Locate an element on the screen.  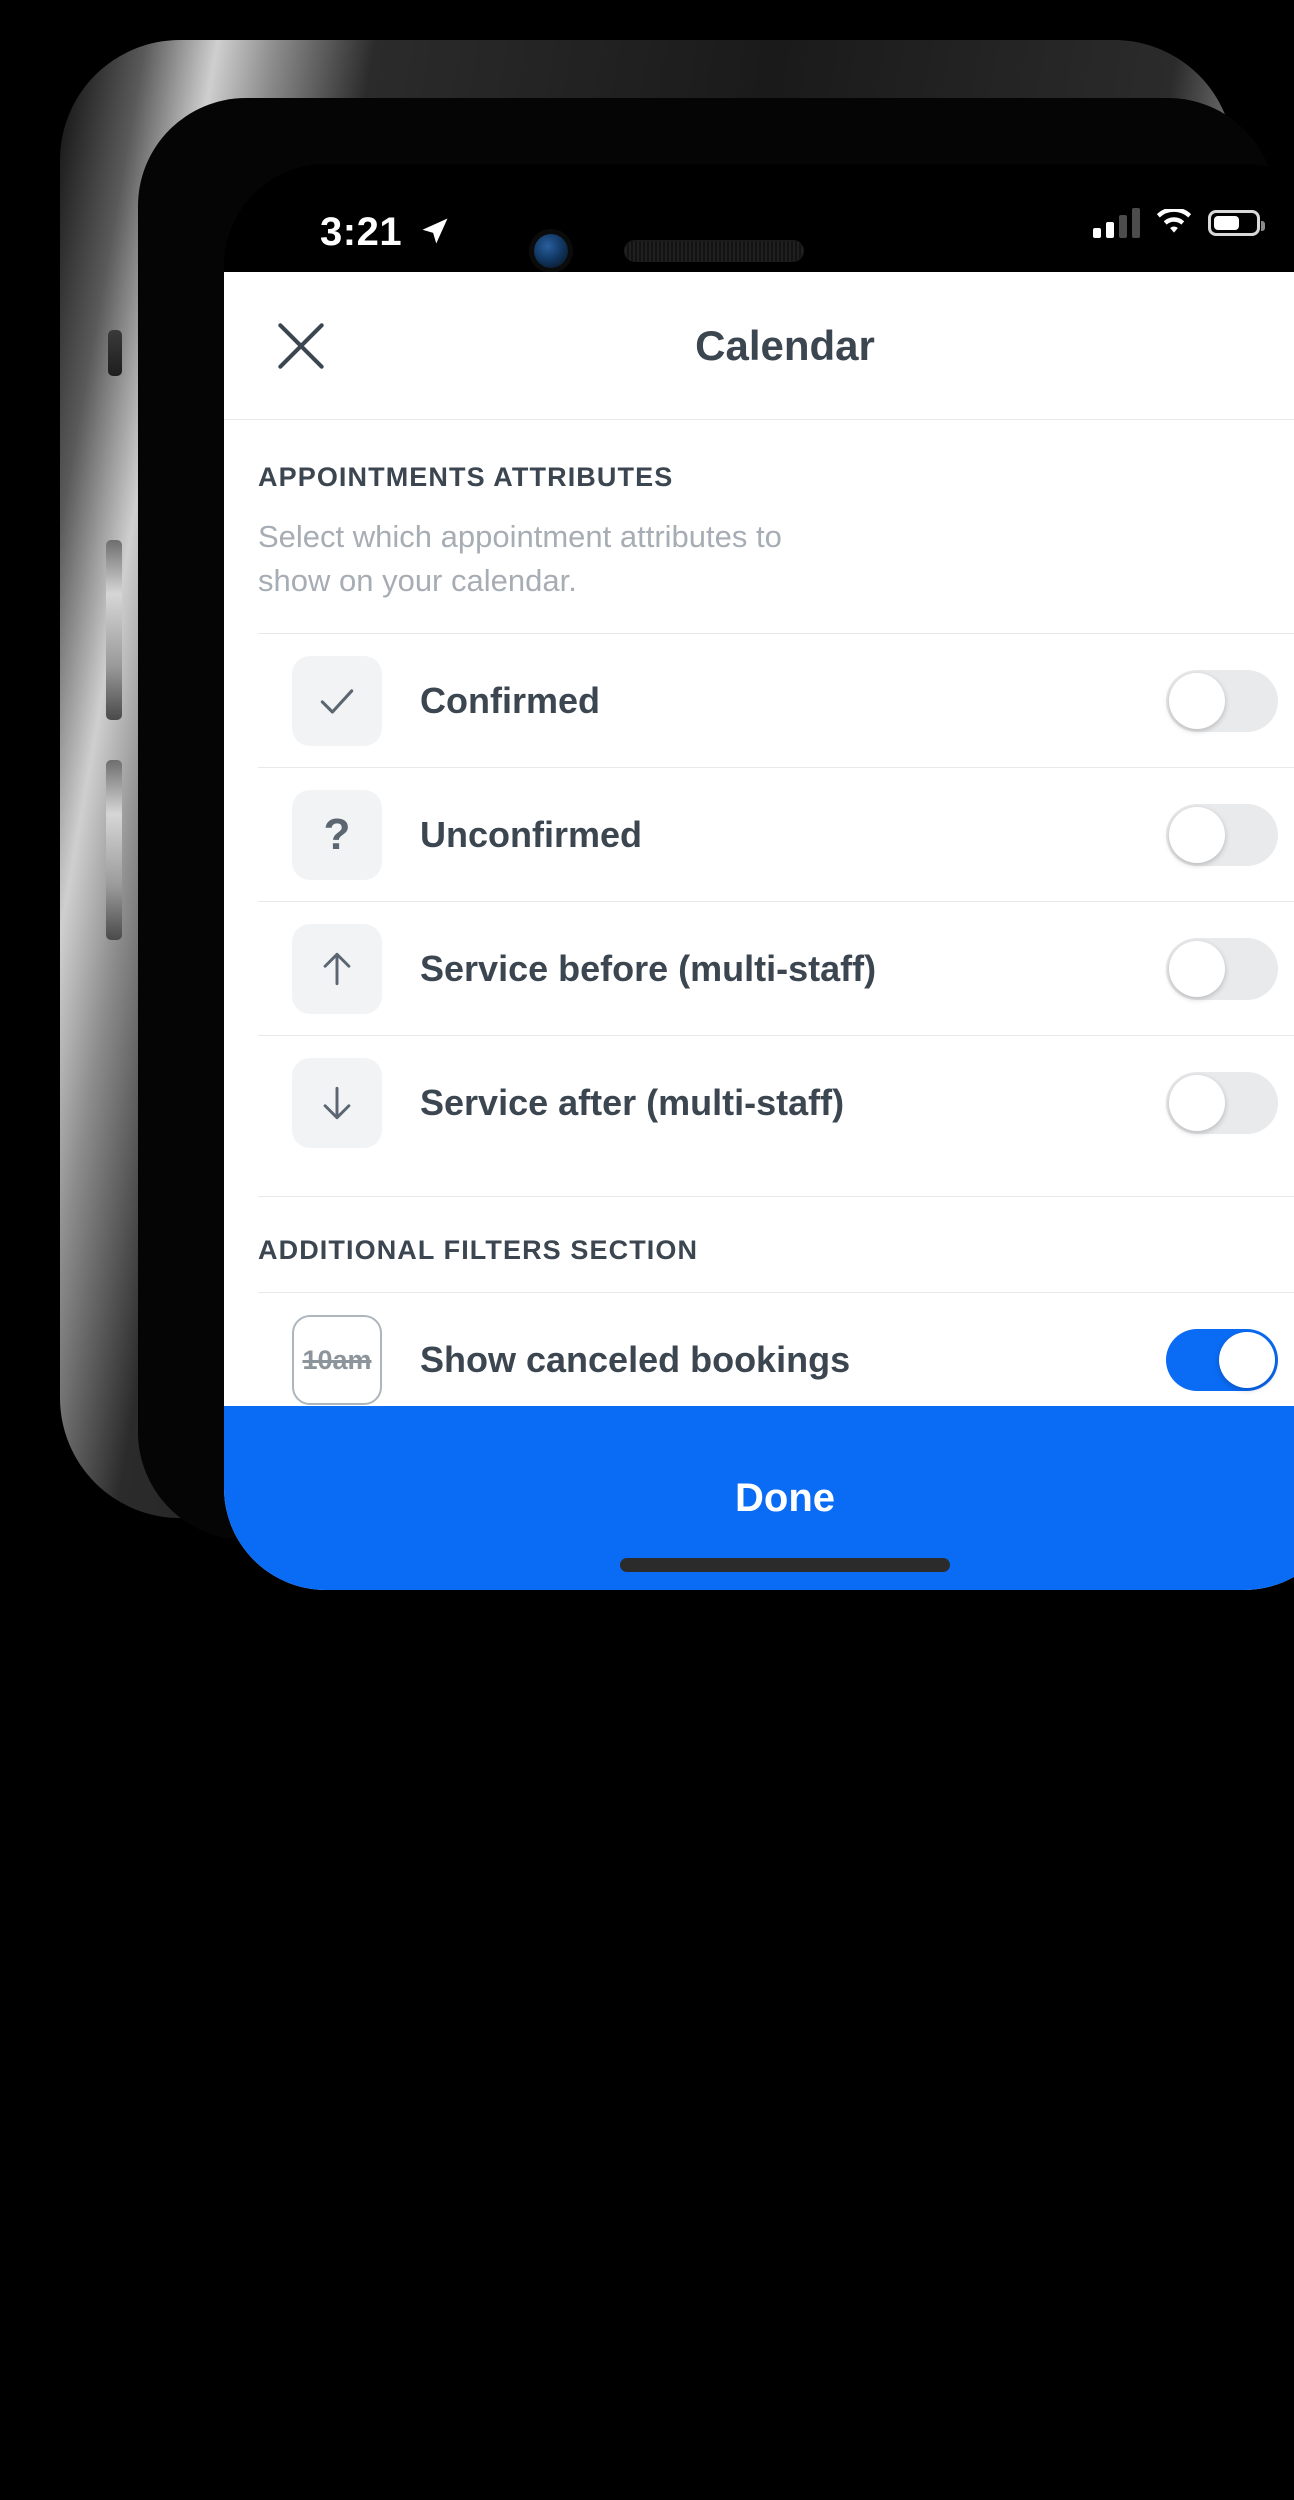
status-bar-time: 3:21 is located at coordinates (361, 232).